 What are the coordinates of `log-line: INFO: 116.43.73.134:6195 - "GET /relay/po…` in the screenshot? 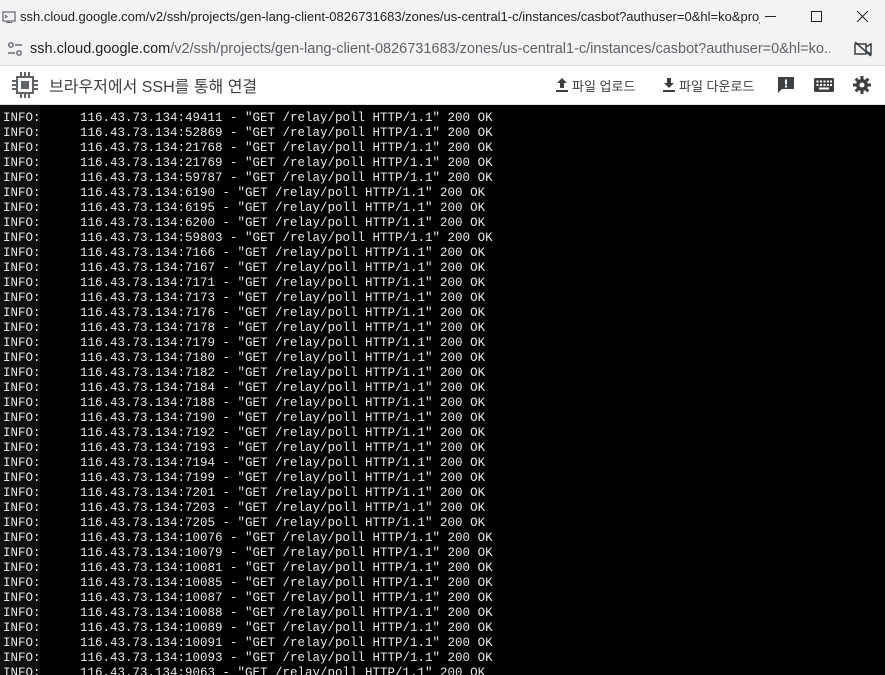 It's located at (248, 208).